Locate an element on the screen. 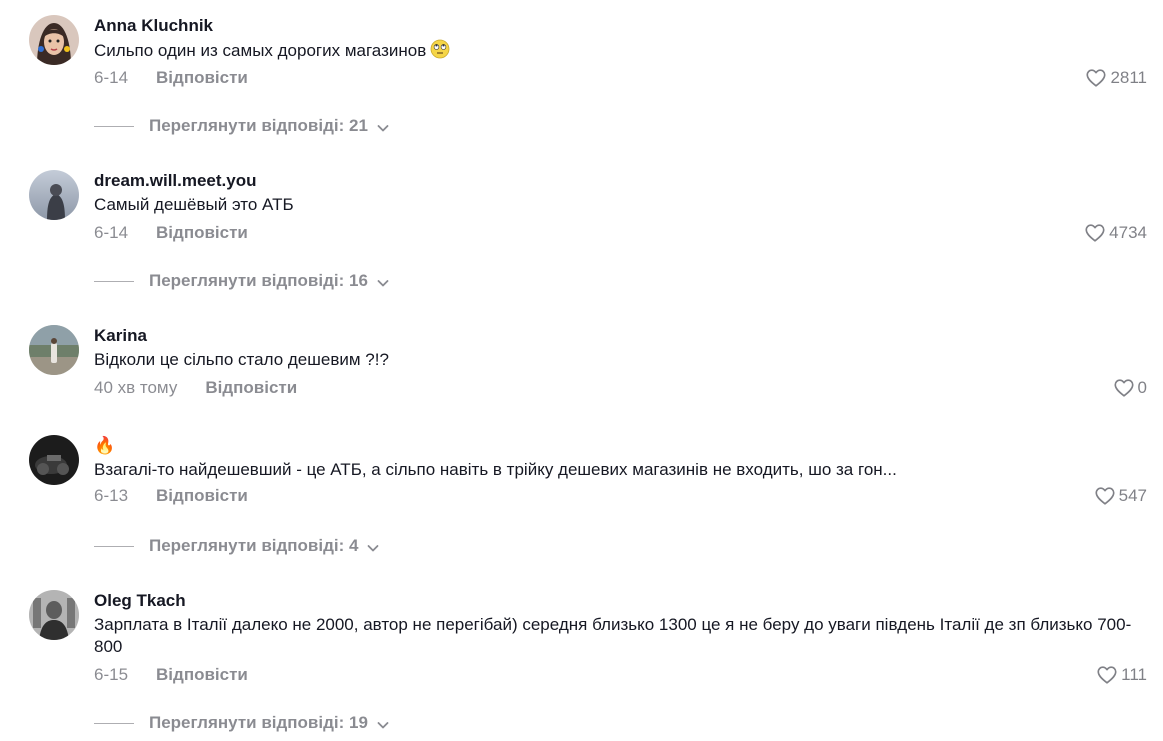  comment-meta: 6-15 Відповісти is located at coordinates (171, 675).